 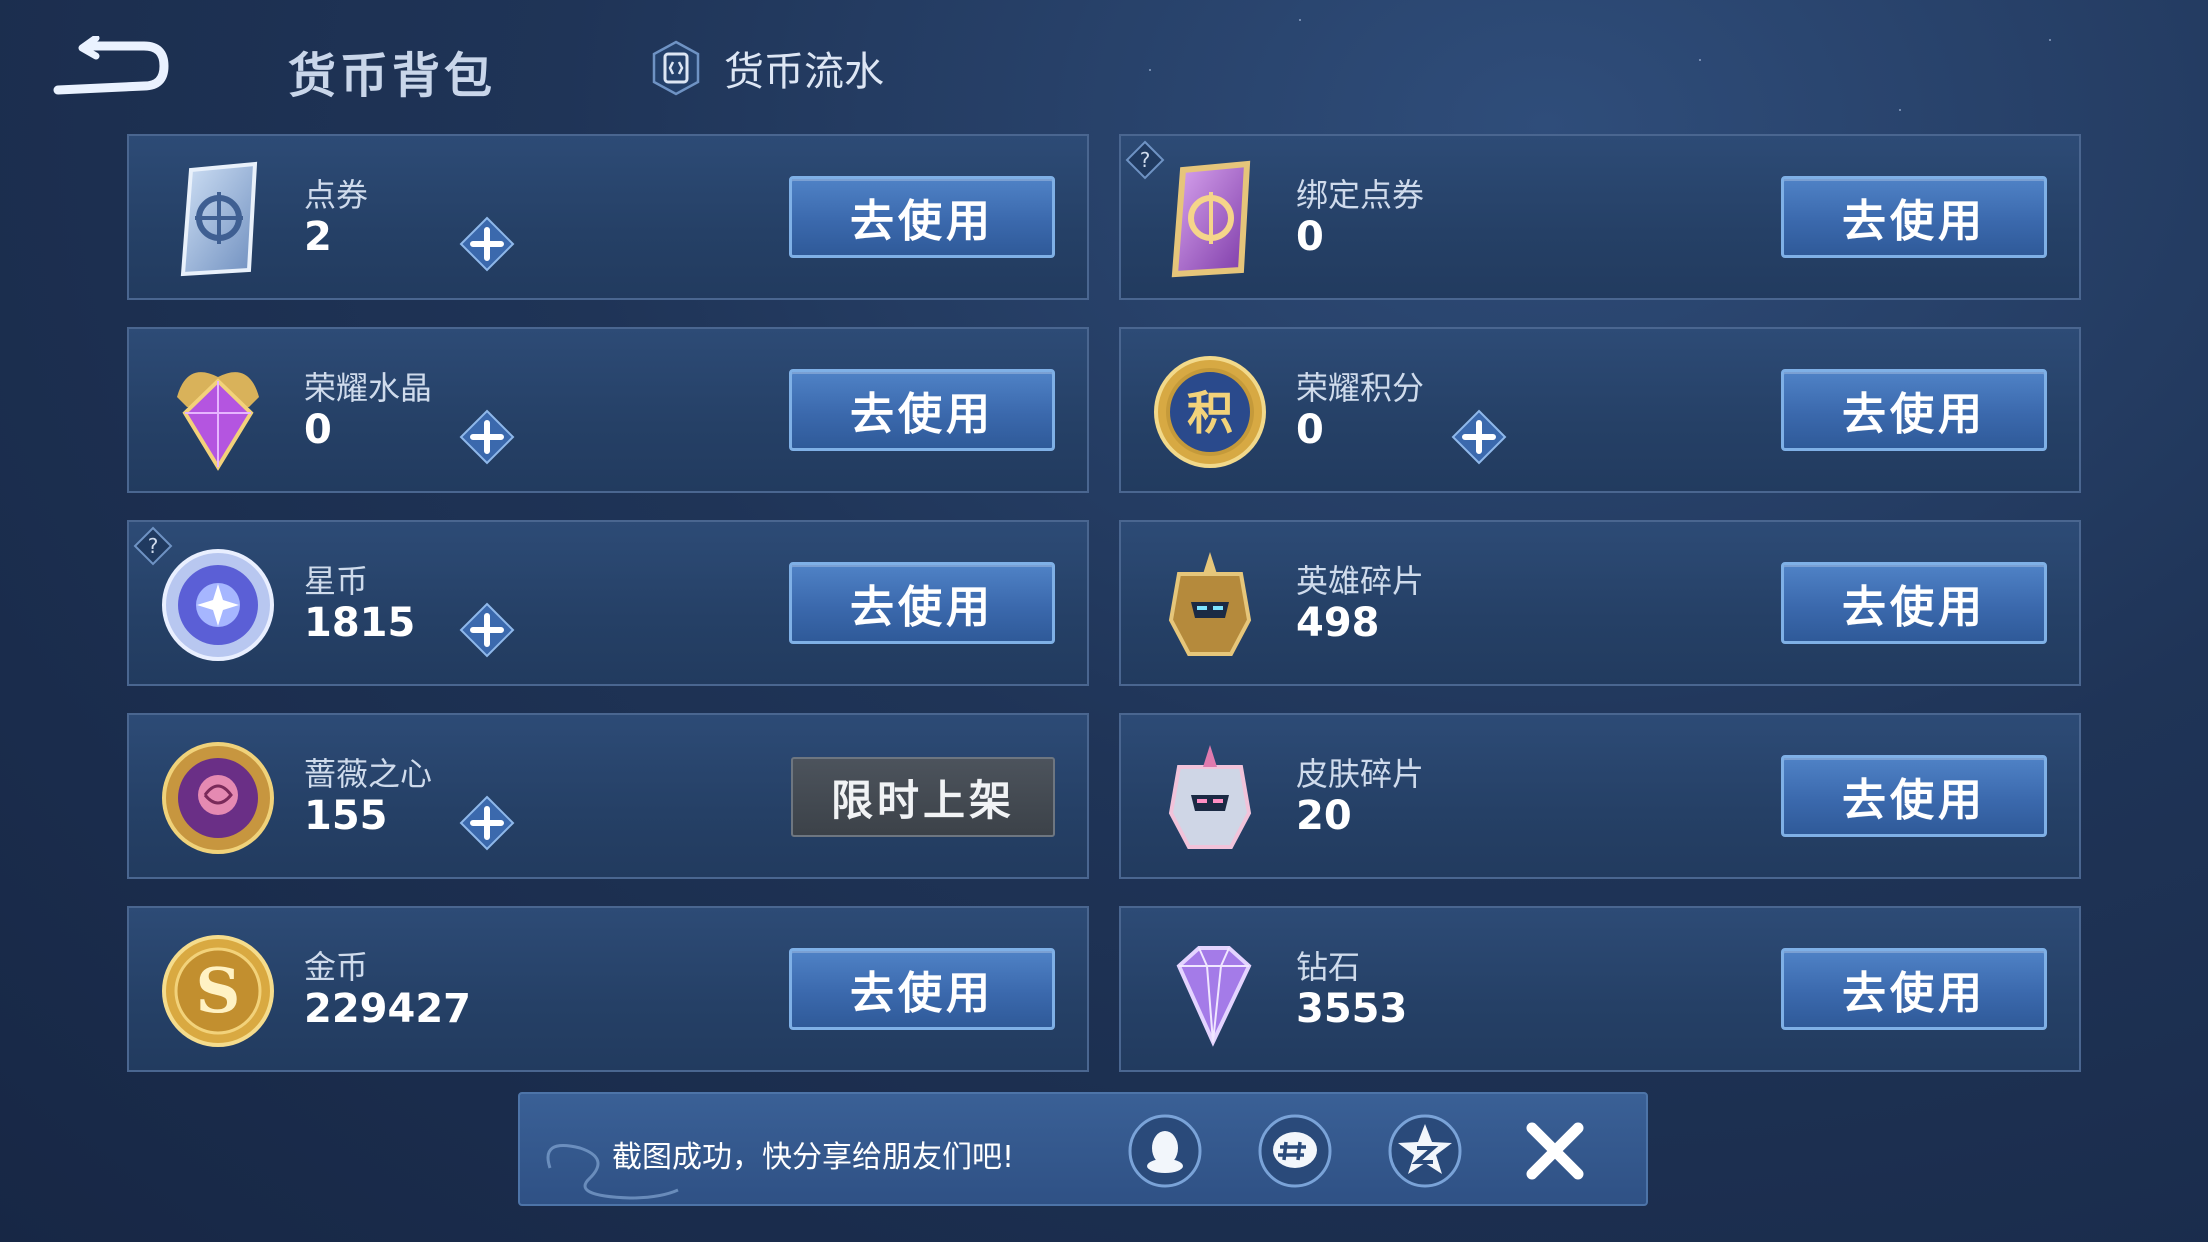 What do you see at coordinates (608, 217) in the screenshot?
I see `currency-card: 点券 2 去使用` at bounding box center [608, 217].